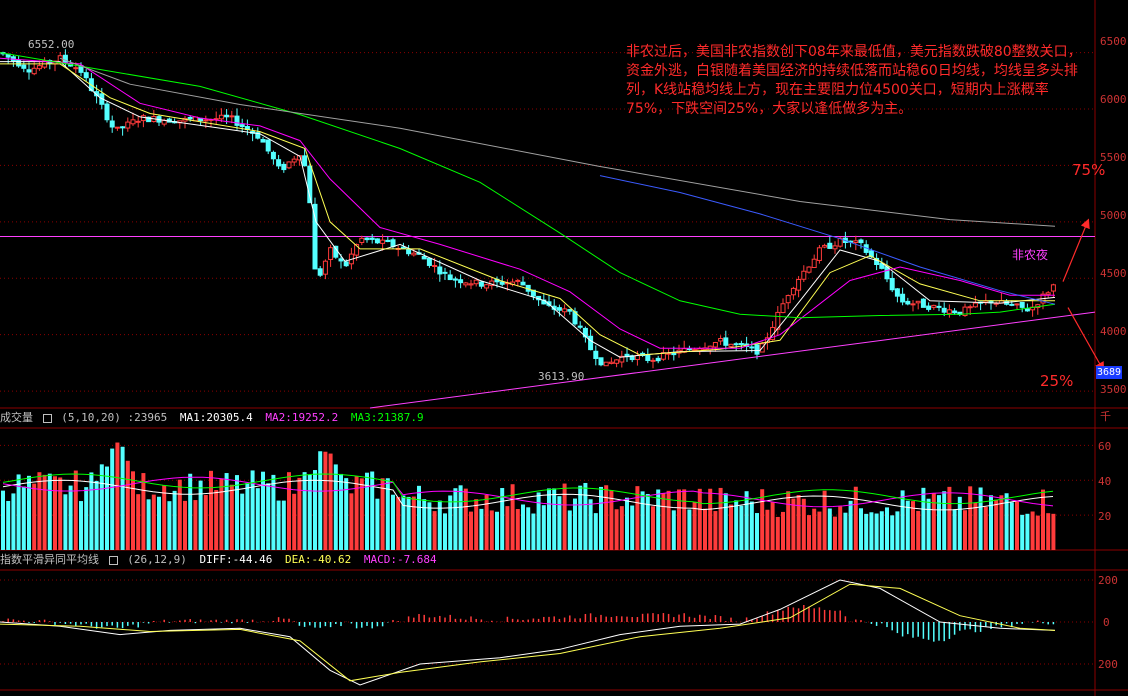 The width and height of the screenshot is (1128, 696). I want to click on low-price-label: 3613.90, so click(561, 376).